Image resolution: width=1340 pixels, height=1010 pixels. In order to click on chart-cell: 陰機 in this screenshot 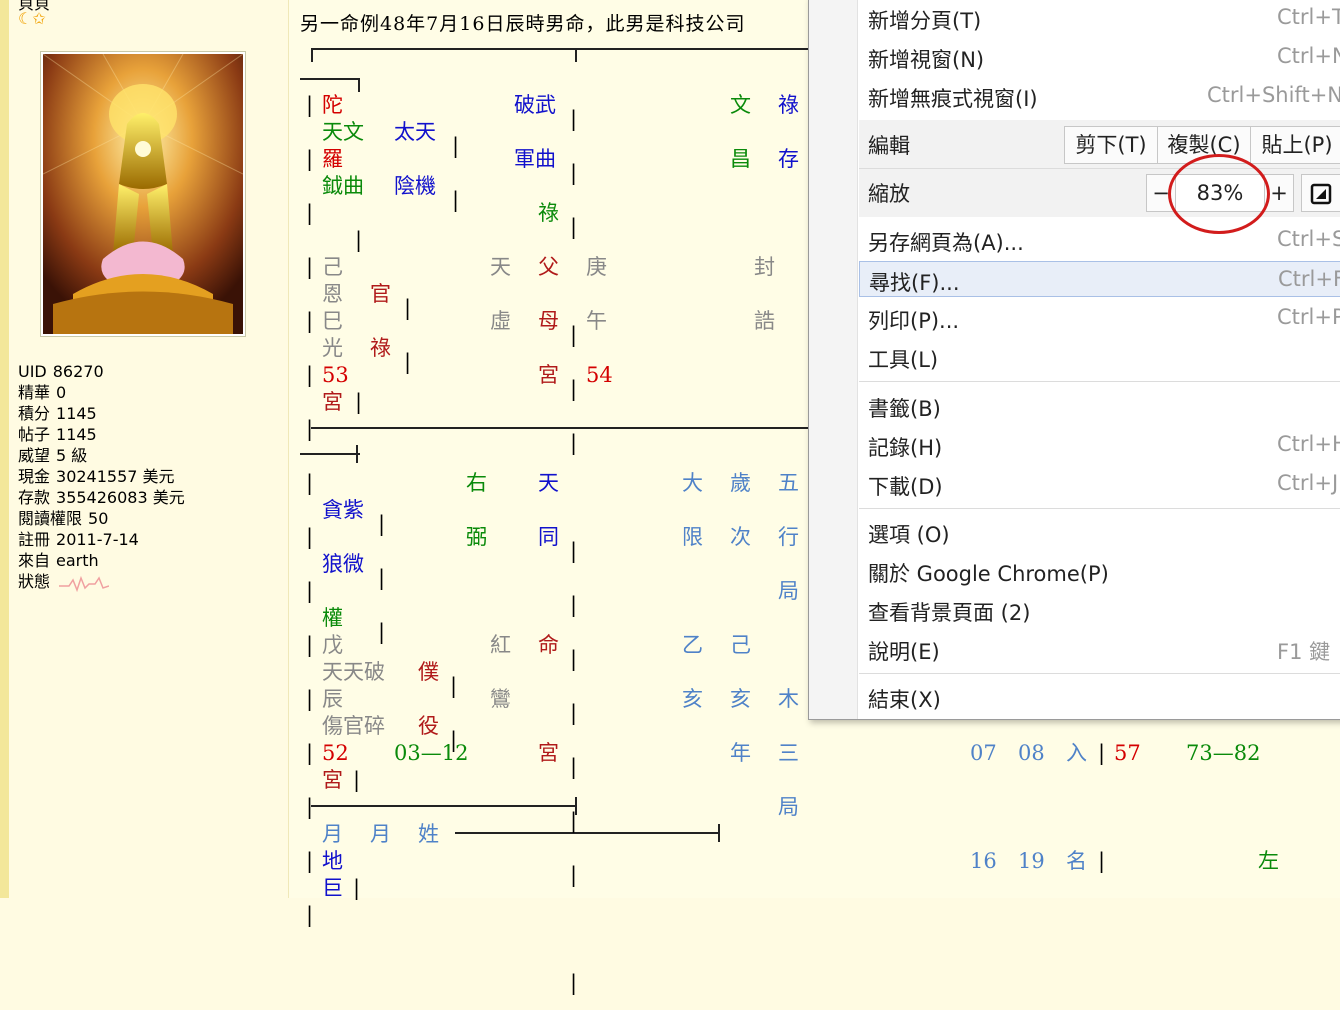, I will do `click(415, 186)`.